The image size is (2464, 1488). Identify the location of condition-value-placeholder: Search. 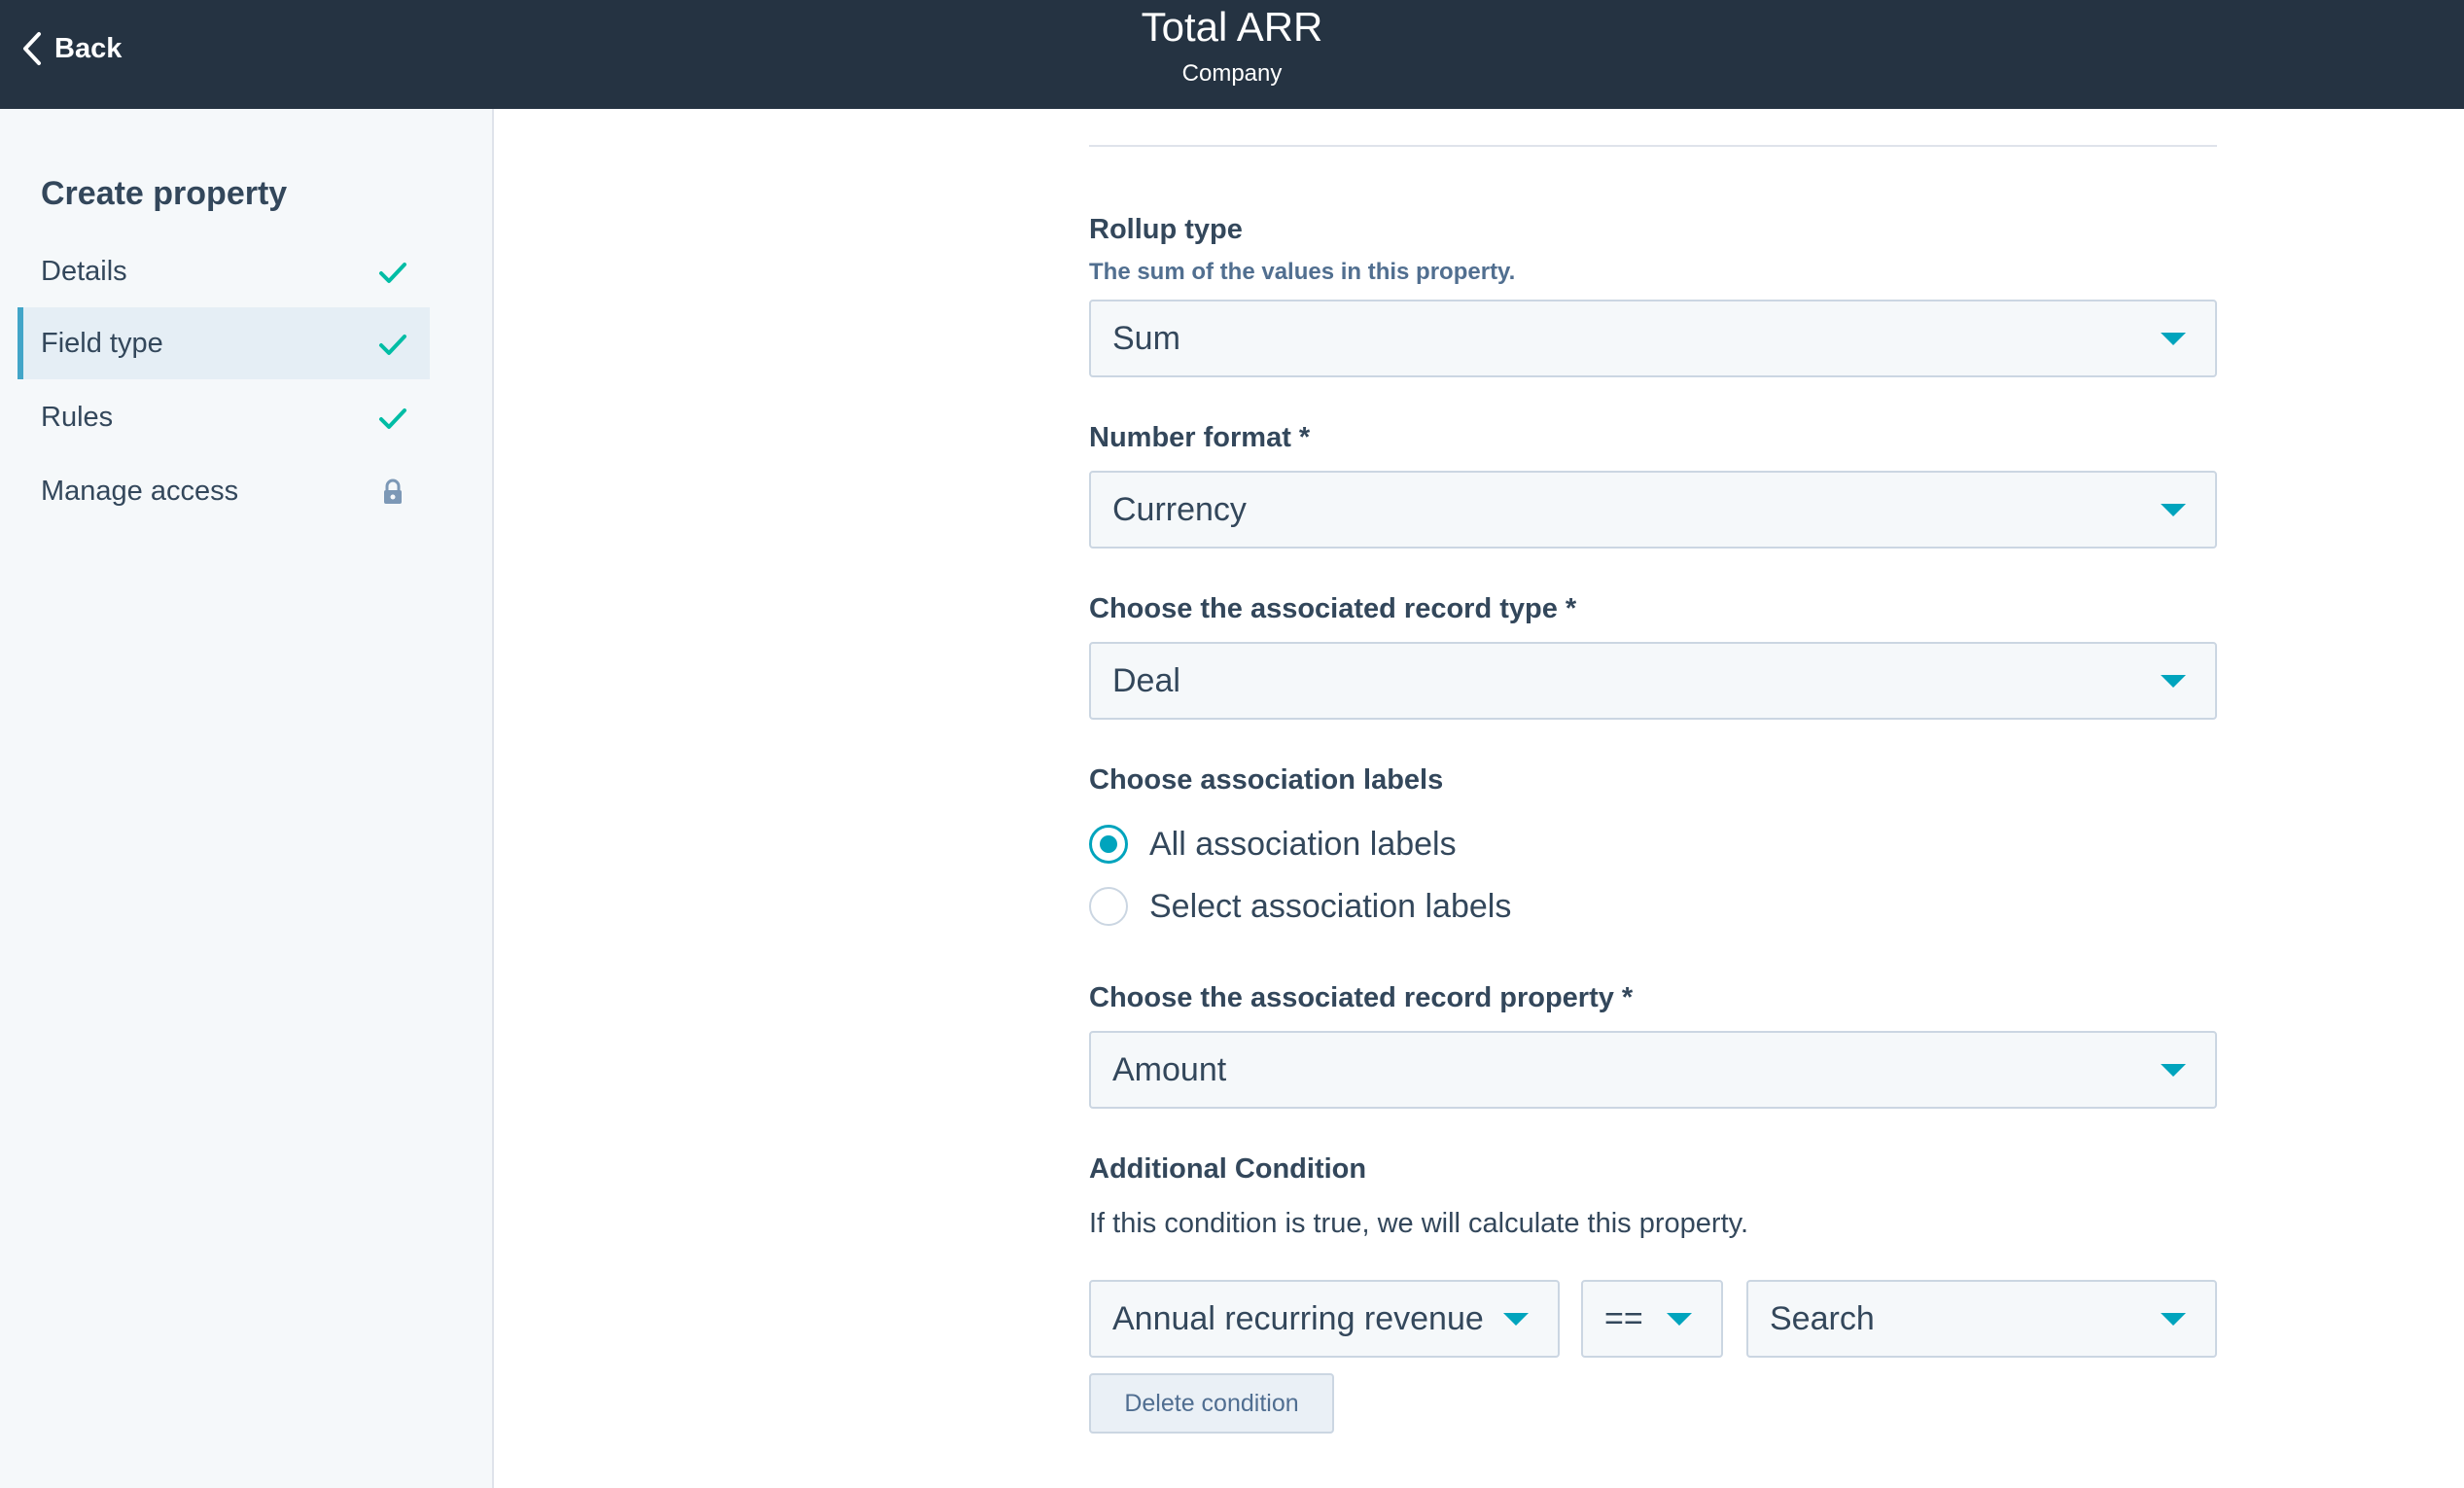
(1822, 1318).